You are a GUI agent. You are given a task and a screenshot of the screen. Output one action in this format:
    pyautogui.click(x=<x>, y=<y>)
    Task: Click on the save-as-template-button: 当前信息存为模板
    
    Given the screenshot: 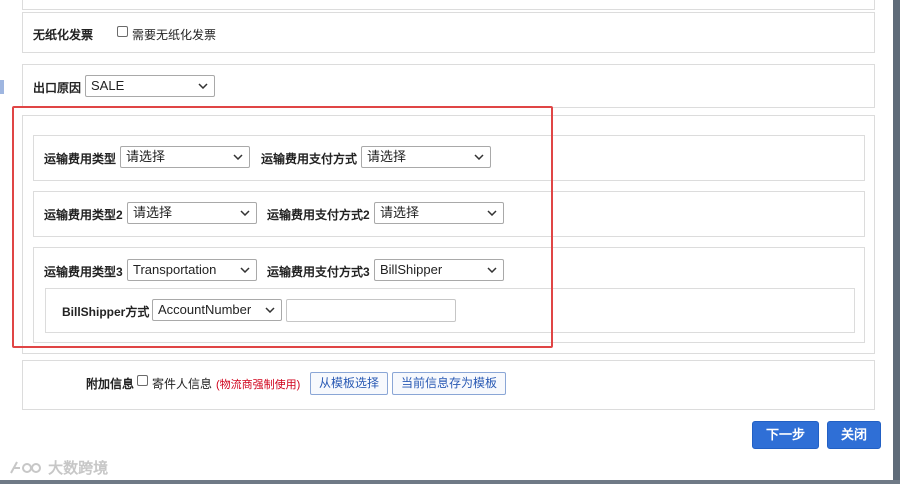 What is the action you would take?
    pyautogui.click(x=449, y=383)
    